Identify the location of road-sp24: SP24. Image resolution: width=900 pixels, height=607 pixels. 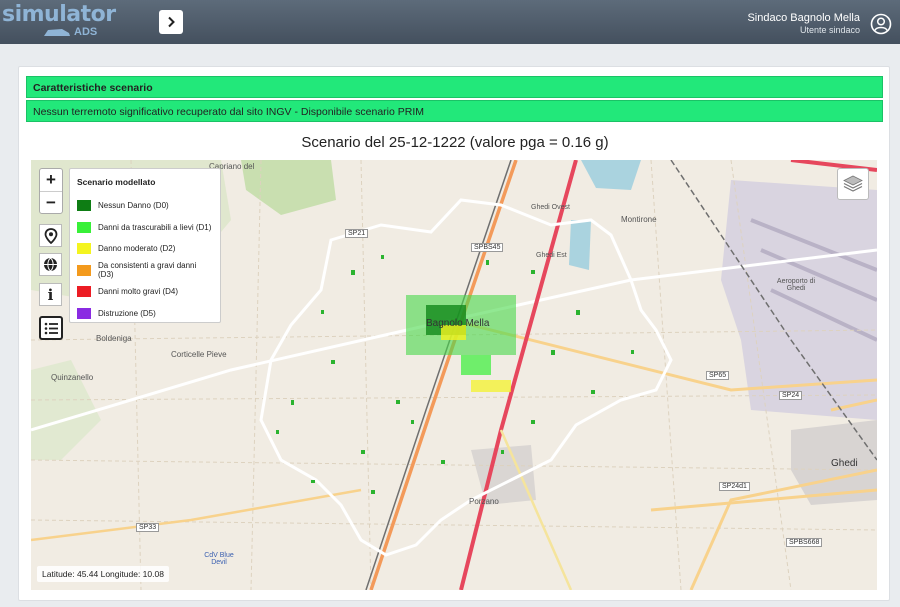
(791, 395).